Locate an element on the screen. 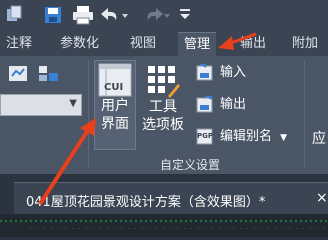 The height and width of the screenshot is (240, 328). tab-output: 输出 is located at coordinates (253, 44).